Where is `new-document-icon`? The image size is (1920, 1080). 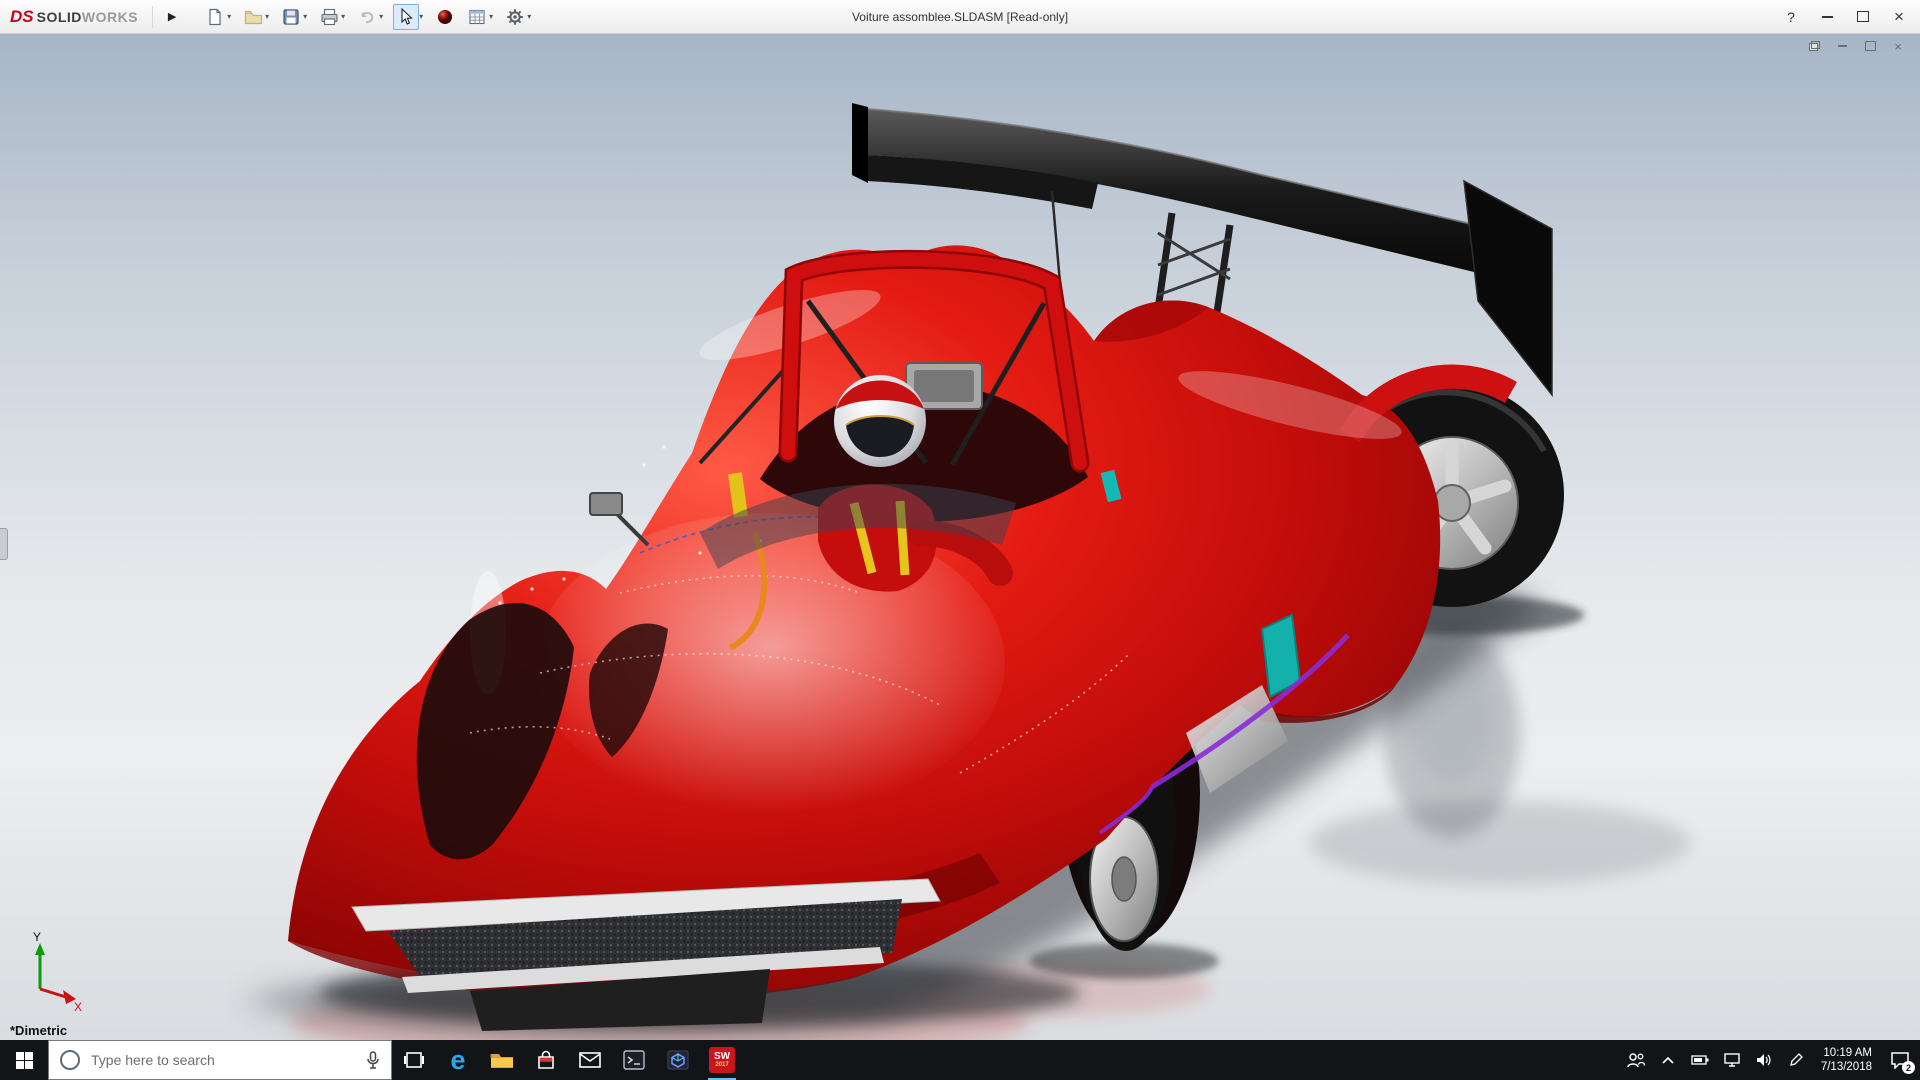 new-document-icon is located at coordinates (215, 16).